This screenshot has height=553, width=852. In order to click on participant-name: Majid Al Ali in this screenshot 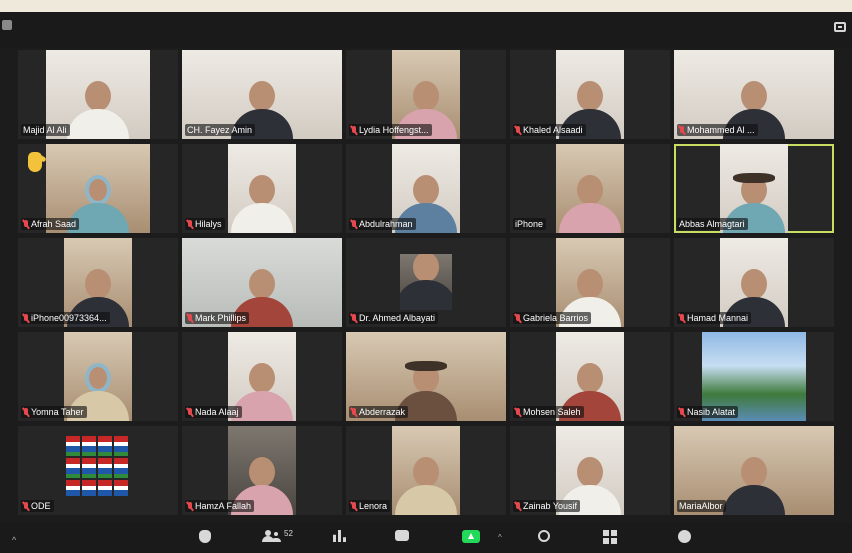, I will do `click(45, 130)`.